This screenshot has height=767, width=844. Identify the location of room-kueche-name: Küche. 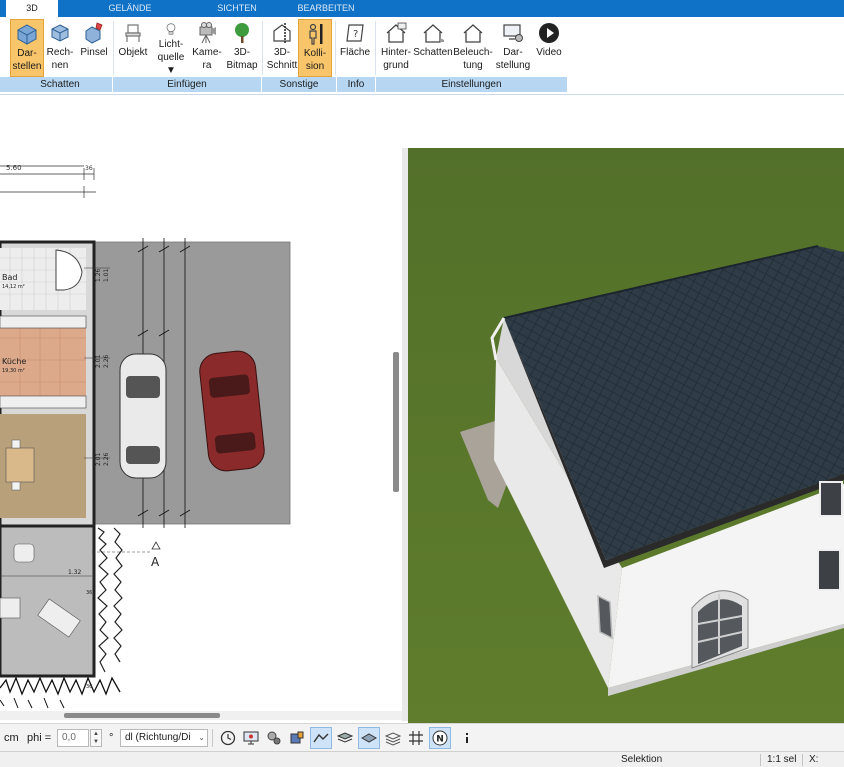
(14, 361).